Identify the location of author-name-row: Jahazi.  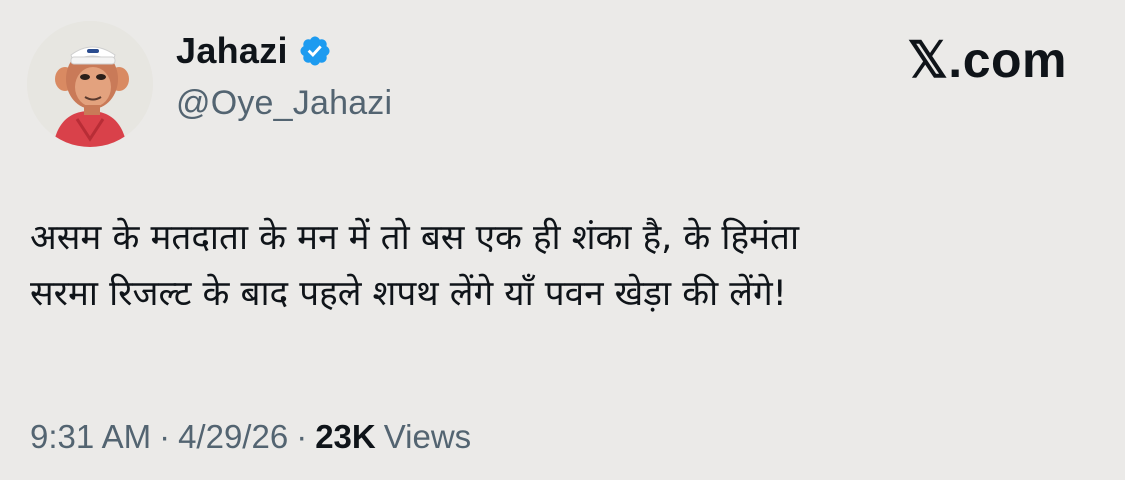
(254, 51).